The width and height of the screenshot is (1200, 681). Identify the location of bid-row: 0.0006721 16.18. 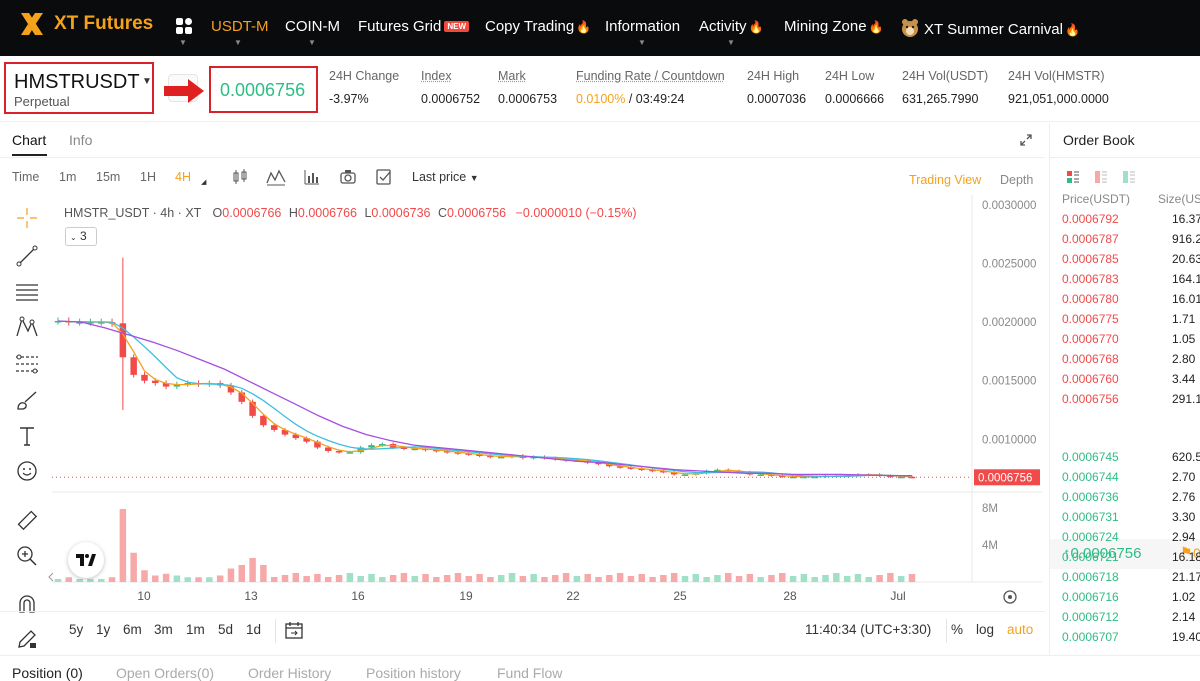
(1125, 558).